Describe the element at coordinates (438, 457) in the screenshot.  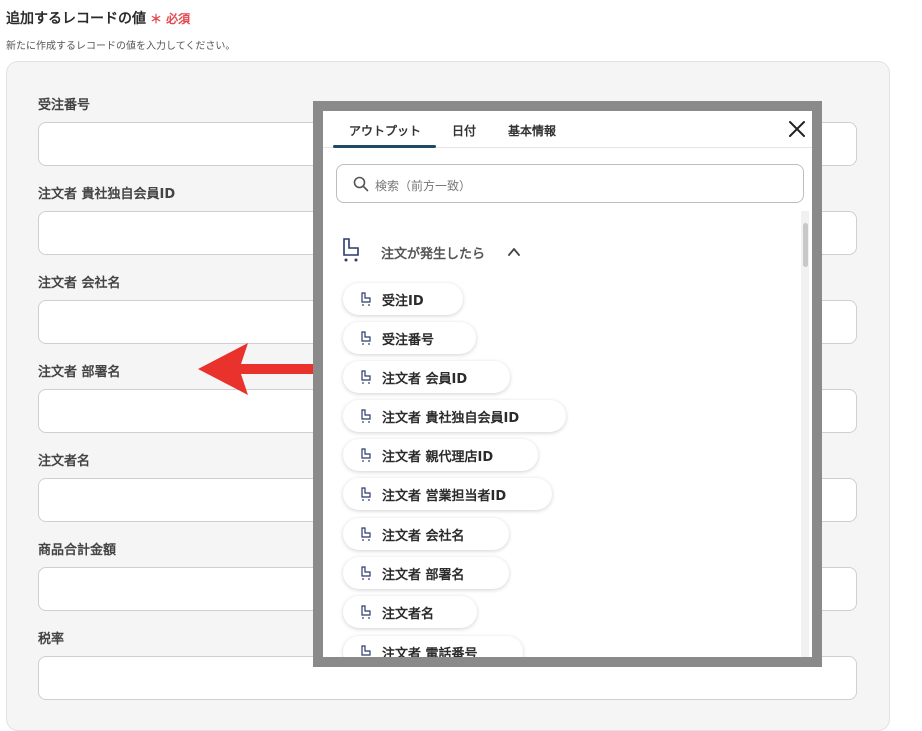
I see `output-item-label: 注文者 親代理店ID` at that location.